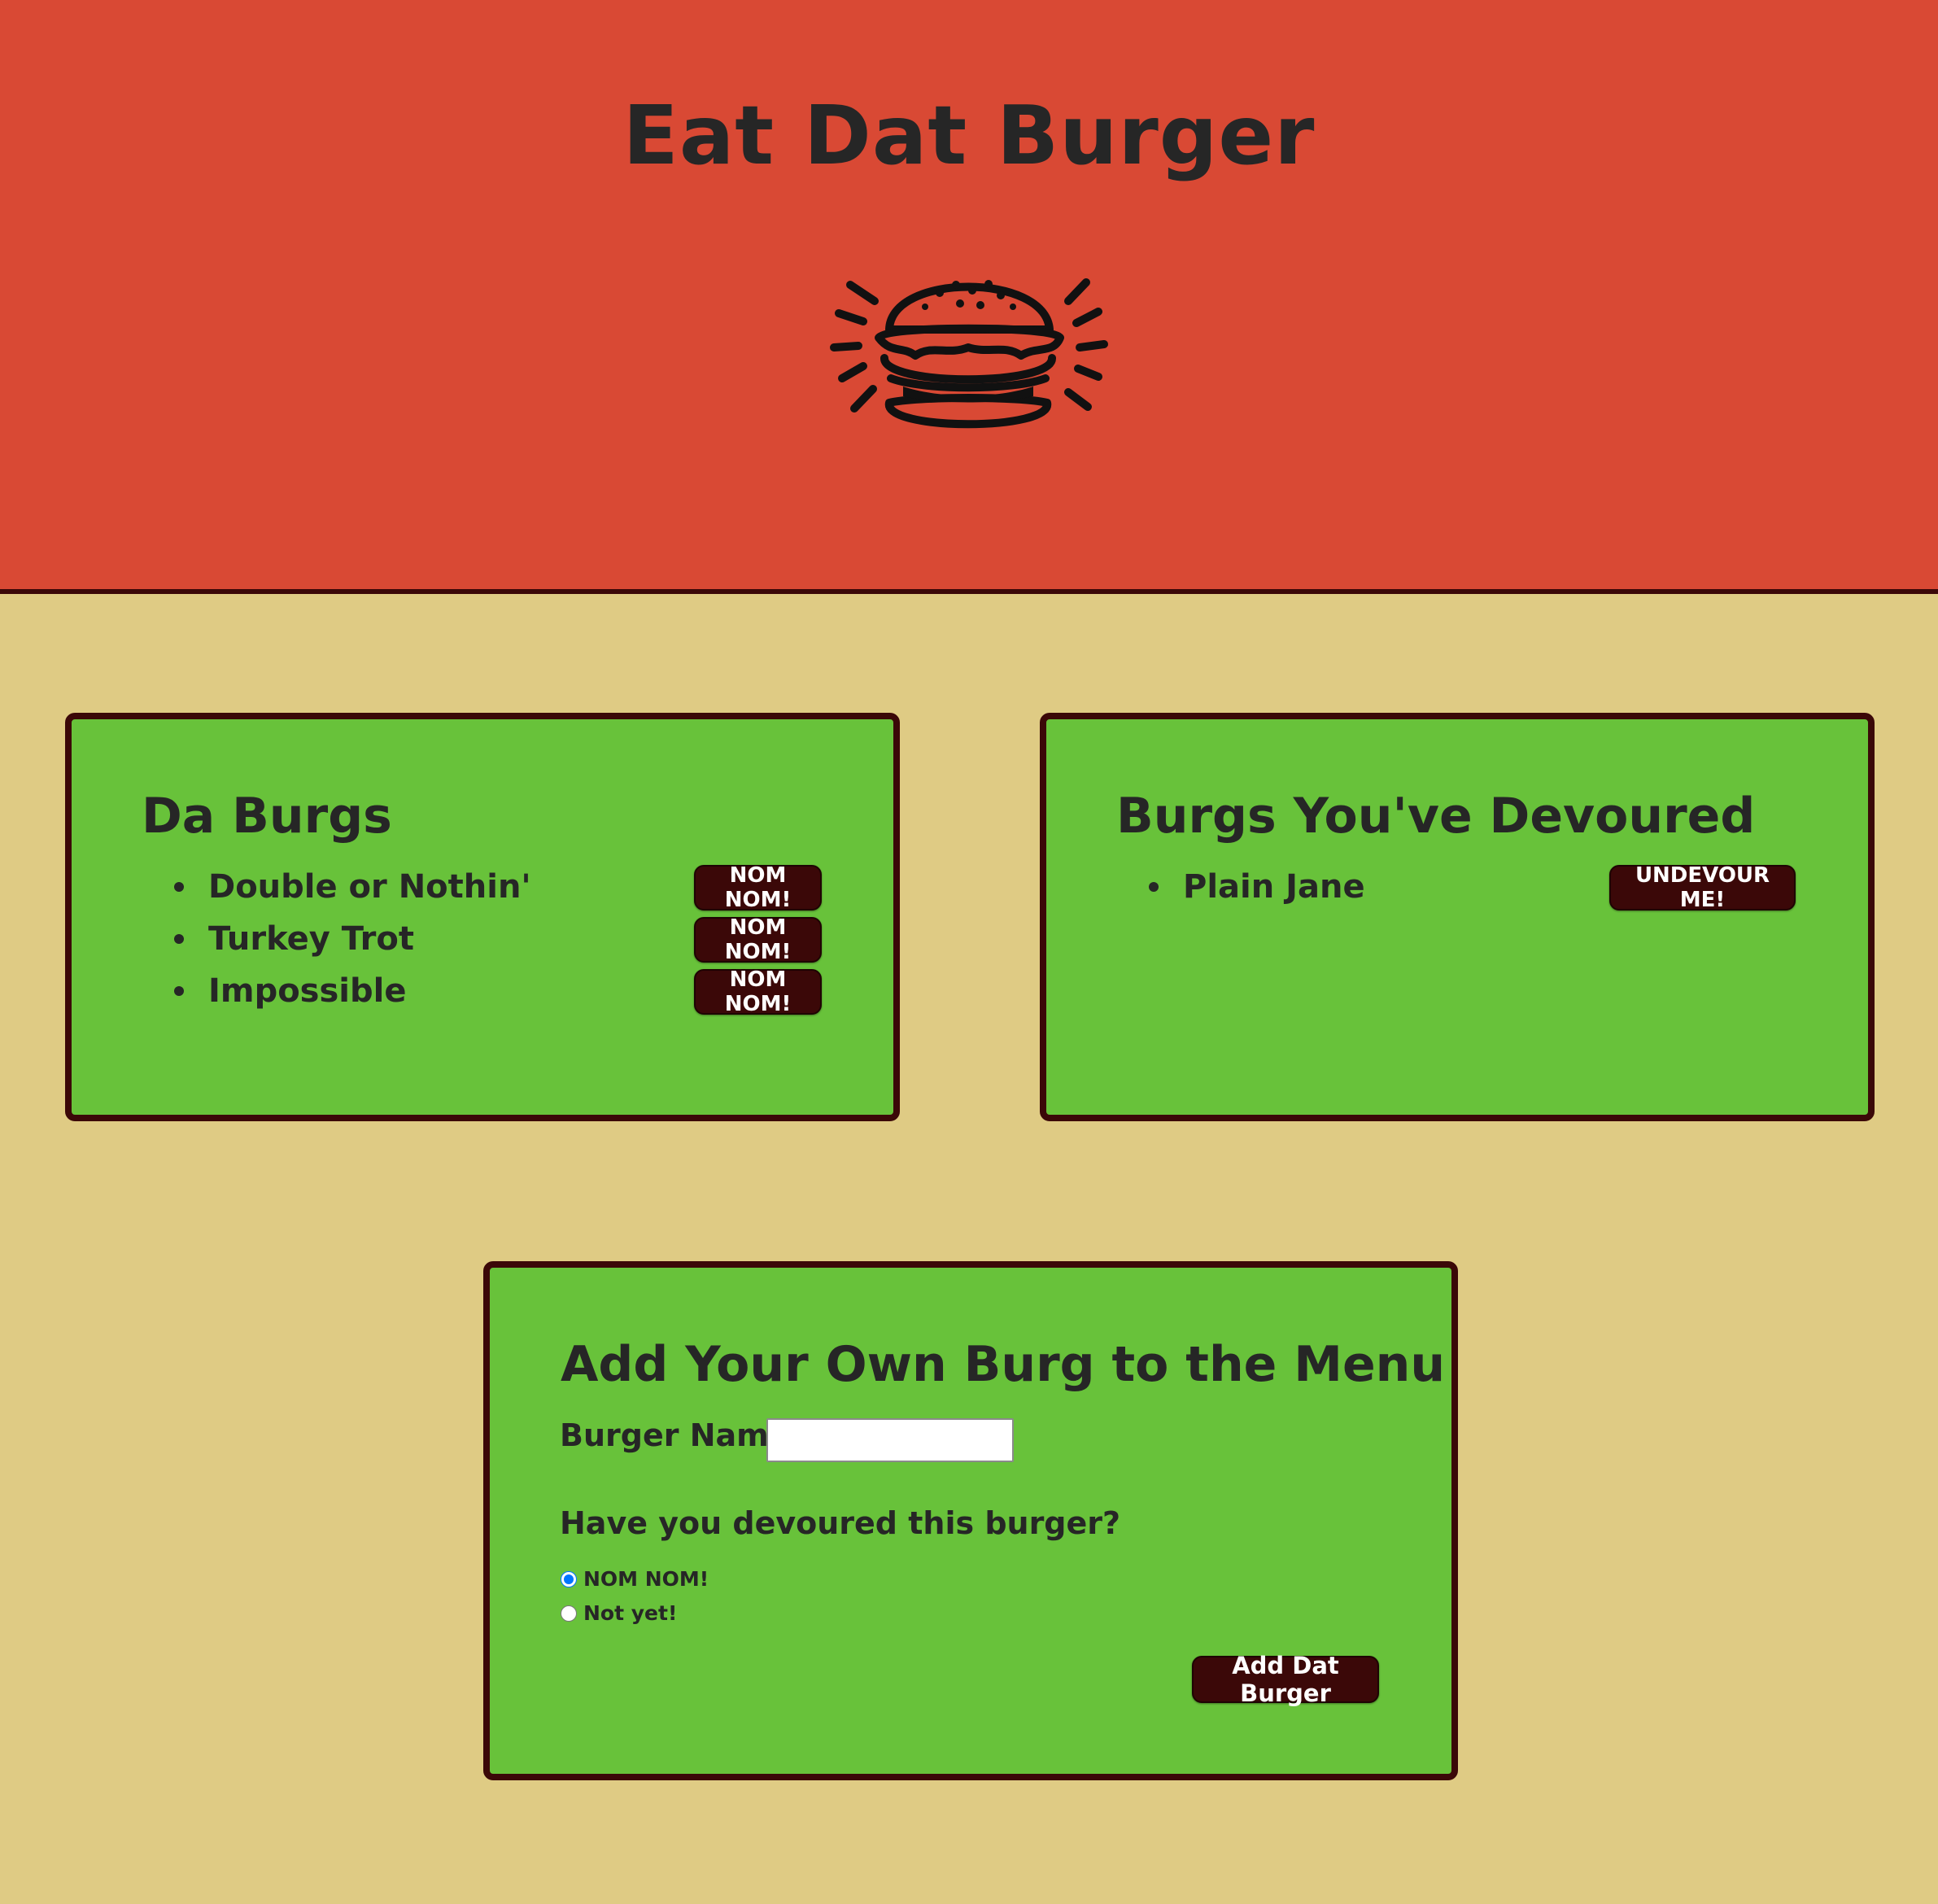 The image size is (1938, 1904). I want to click on burger-name: Plain Jane, so click(1274, 887).